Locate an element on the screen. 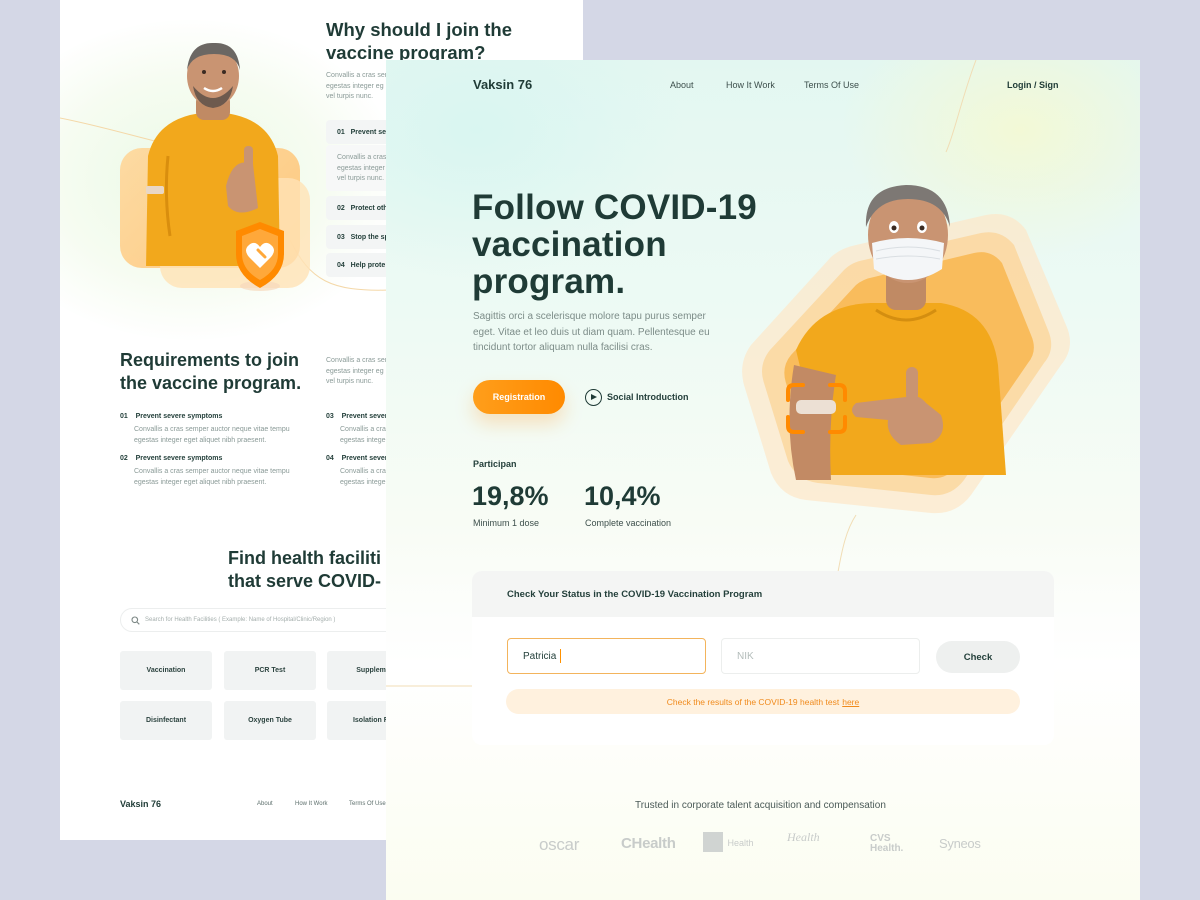  requirement-number: 03 is located at coordinates (330, 416).